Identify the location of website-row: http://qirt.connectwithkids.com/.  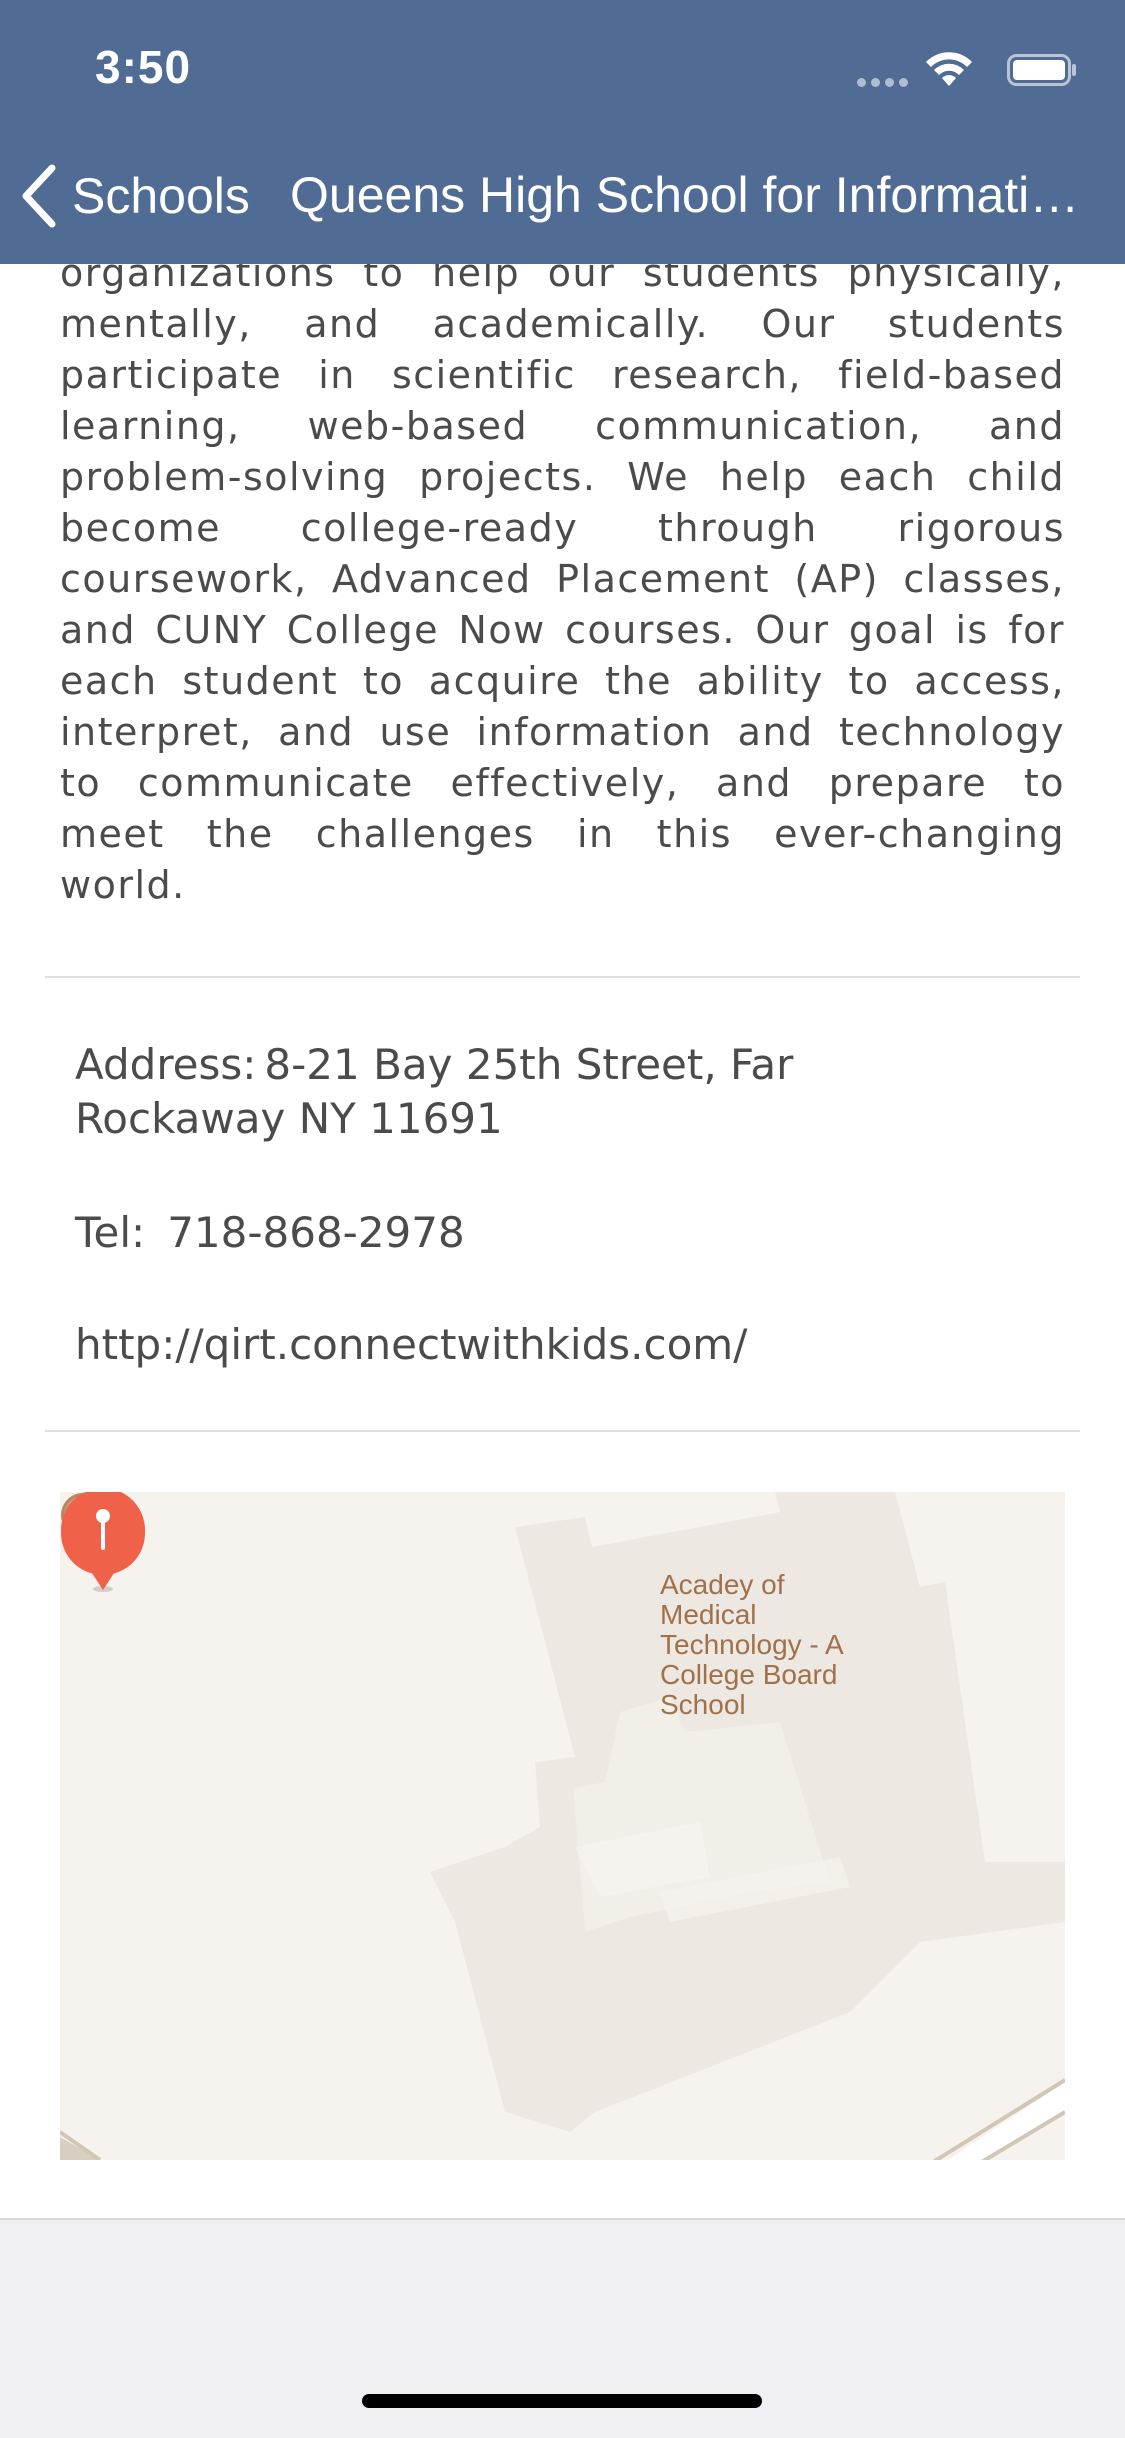
(525, 1345).